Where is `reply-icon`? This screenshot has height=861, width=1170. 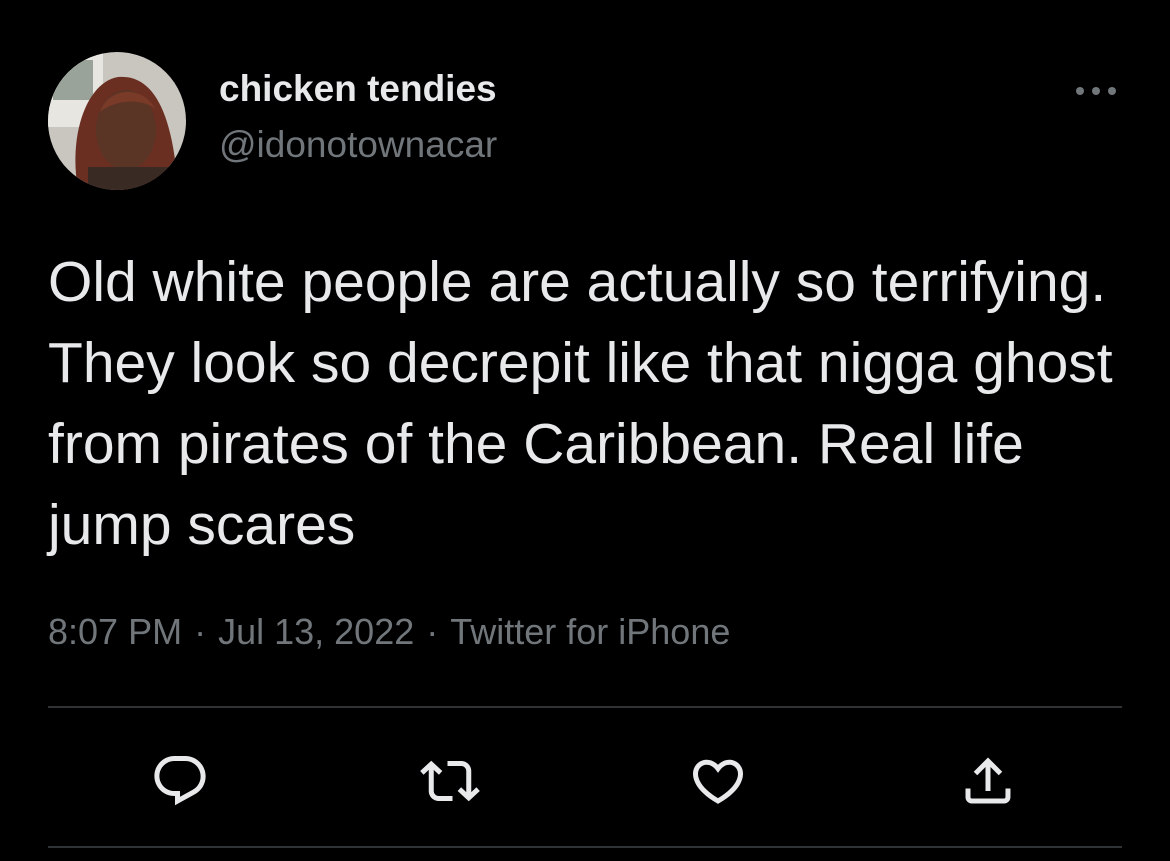
reply-icon is located at coordinates (180, 781).